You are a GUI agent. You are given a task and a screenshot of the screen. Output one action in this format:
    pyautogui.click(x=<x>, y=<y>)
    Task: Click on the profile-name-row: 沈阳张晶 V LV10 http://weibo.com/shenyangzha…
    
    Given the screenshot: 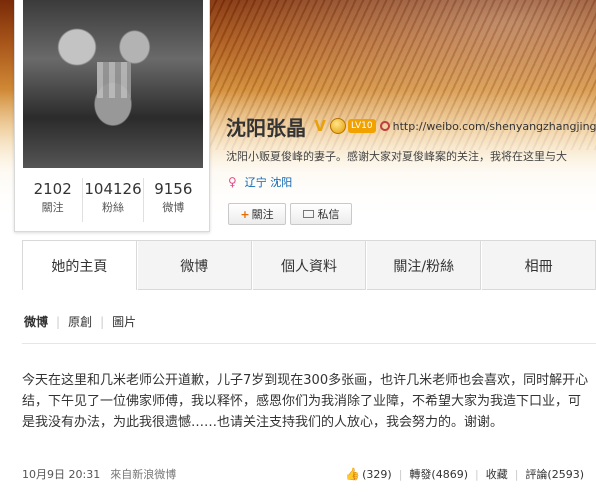 What is the action you would take?
    pyautogui.click(x=411, y=126)
    